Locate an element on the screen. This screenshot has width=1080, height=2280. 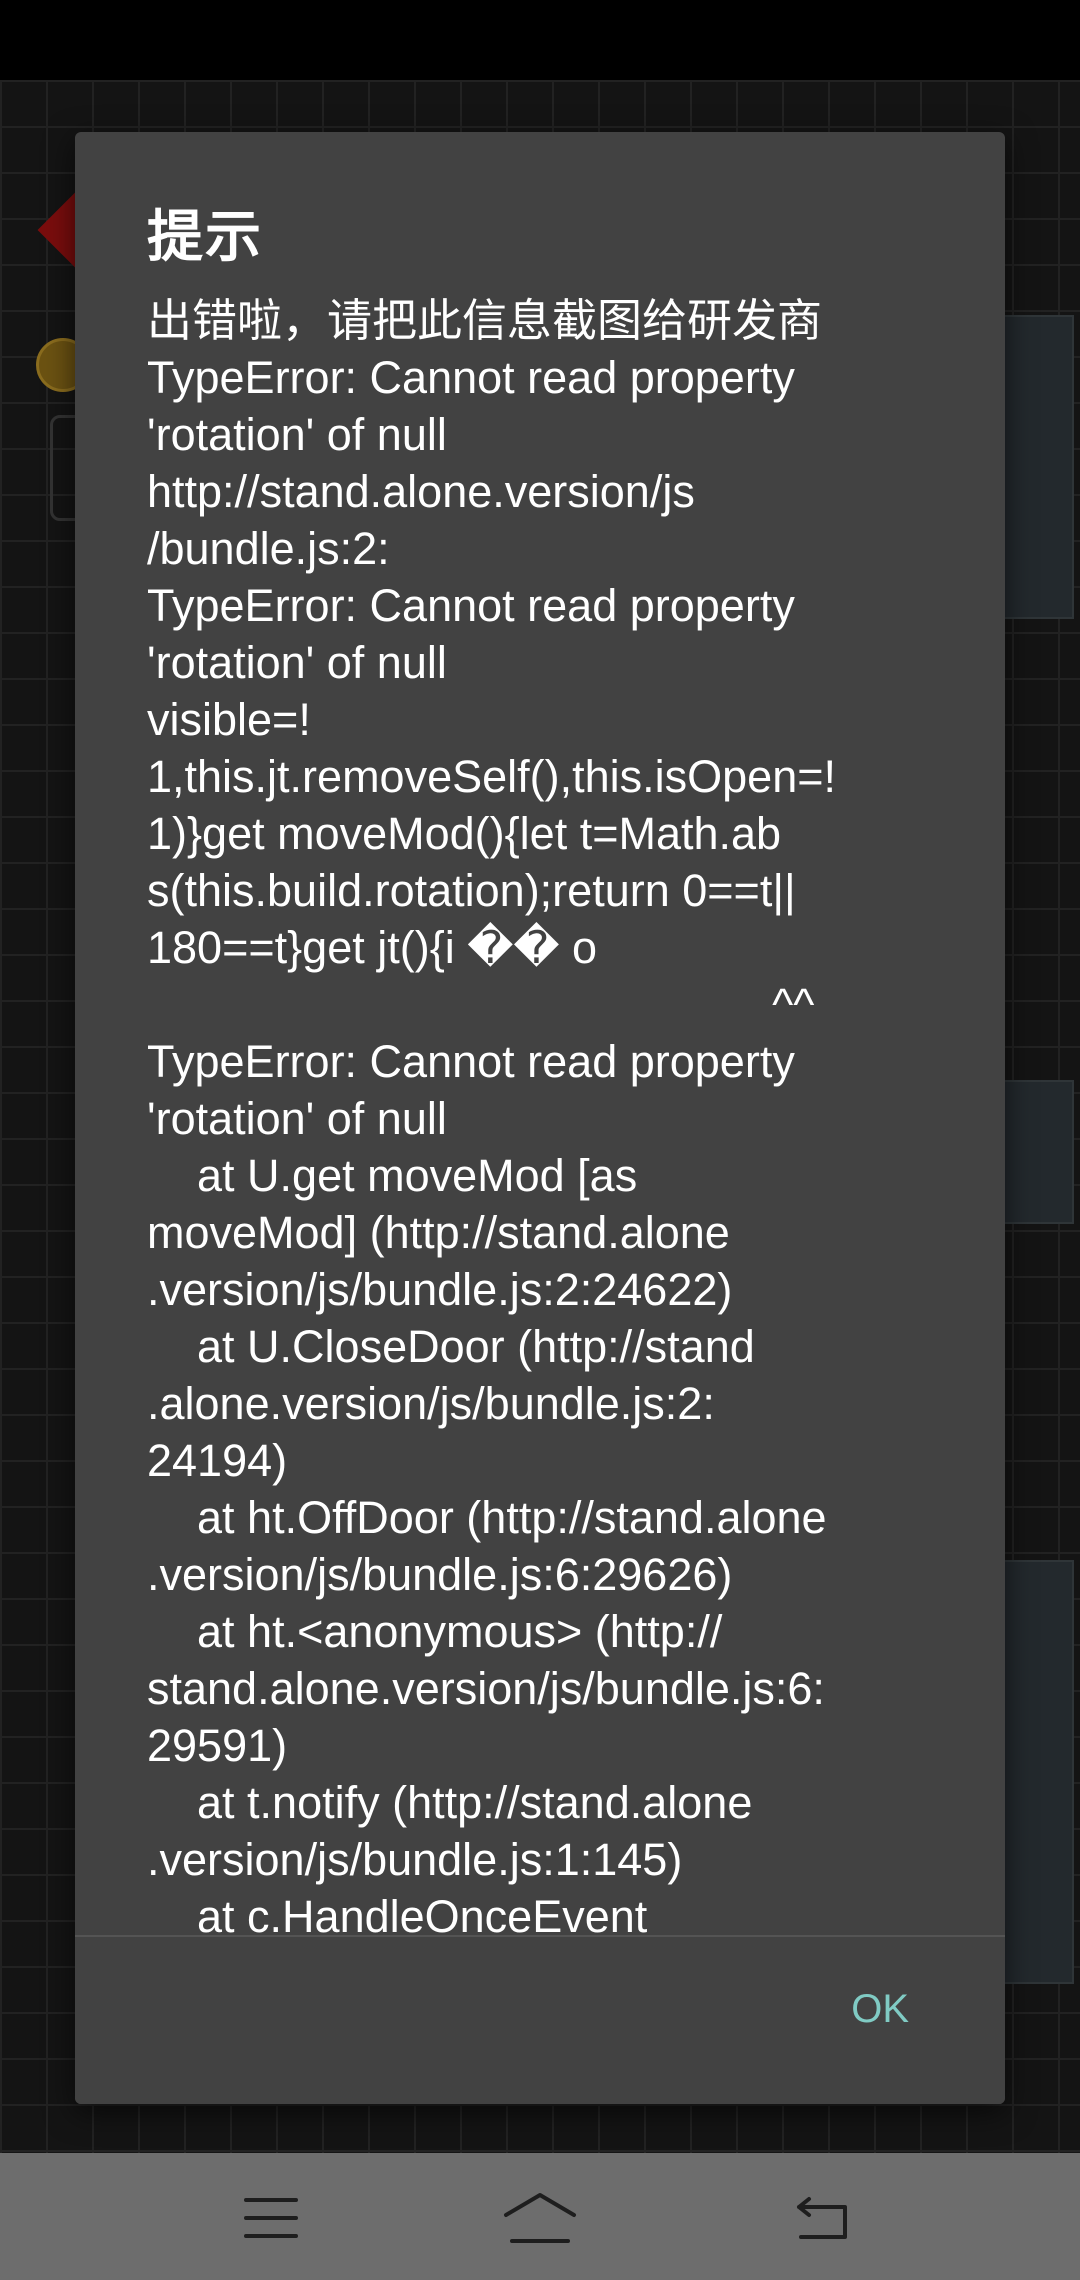
home-button is located at coordinates (540, 2218).